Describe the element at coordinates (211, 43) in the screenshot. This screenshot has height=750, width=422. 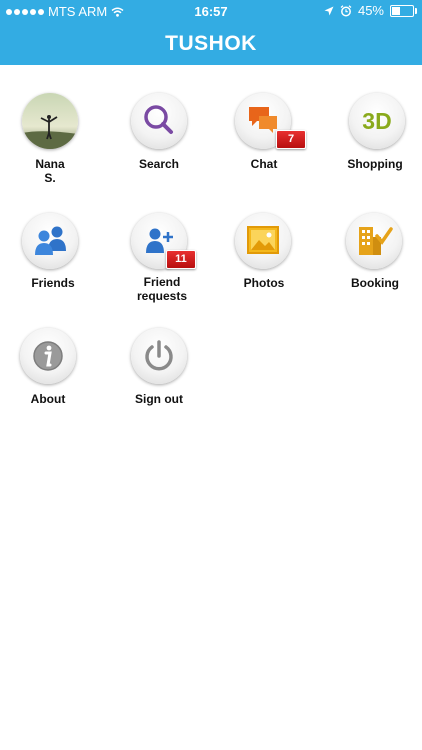
I see `app-title: TUSHOK` at that location.